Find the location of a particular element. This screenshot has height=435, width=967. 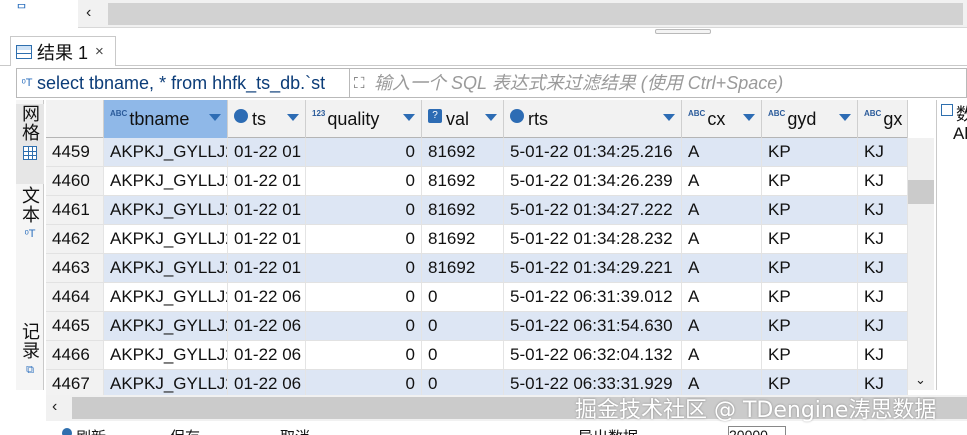

refresh-button: 刷新 is located at coordinates (91, 430).